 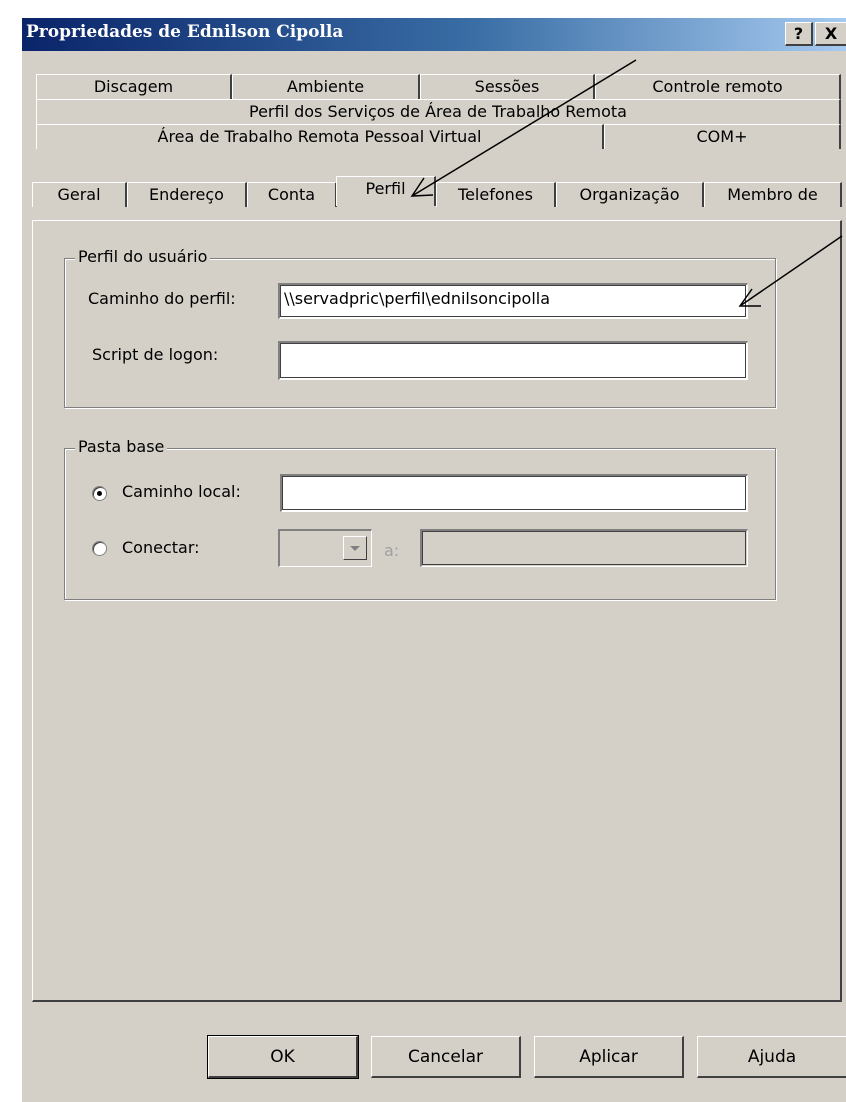 What do you see at coordinates (771, 1057) in the screenshot?
I see `help-dialog-button: Ajuda` at bounding box center [771, 1057].